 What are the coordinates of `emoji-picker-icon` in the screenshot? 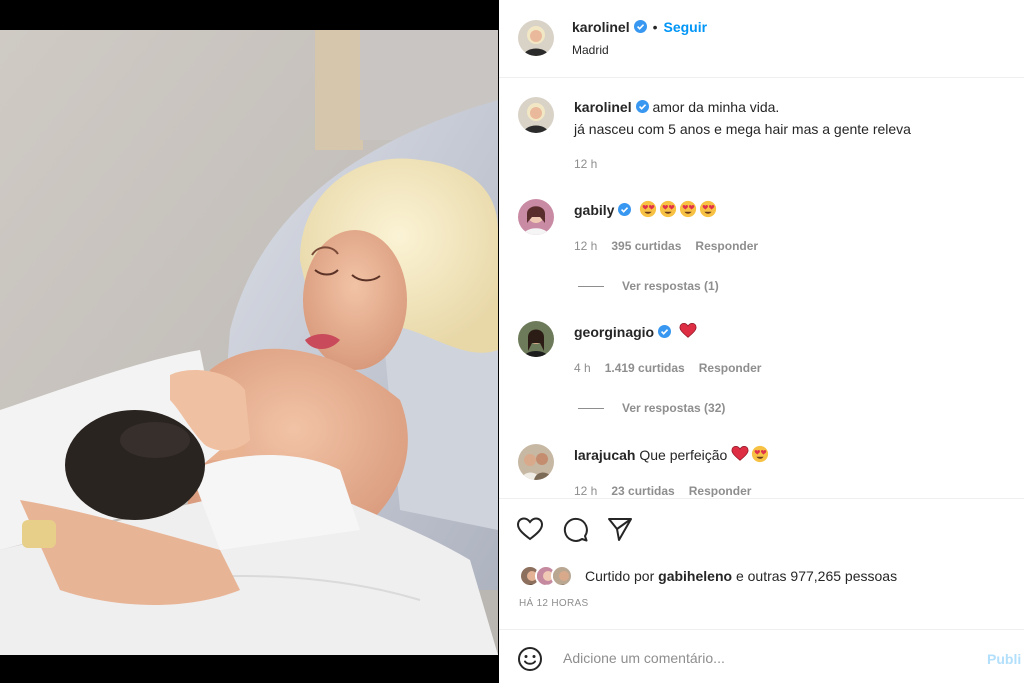 It's located at (530, 659).